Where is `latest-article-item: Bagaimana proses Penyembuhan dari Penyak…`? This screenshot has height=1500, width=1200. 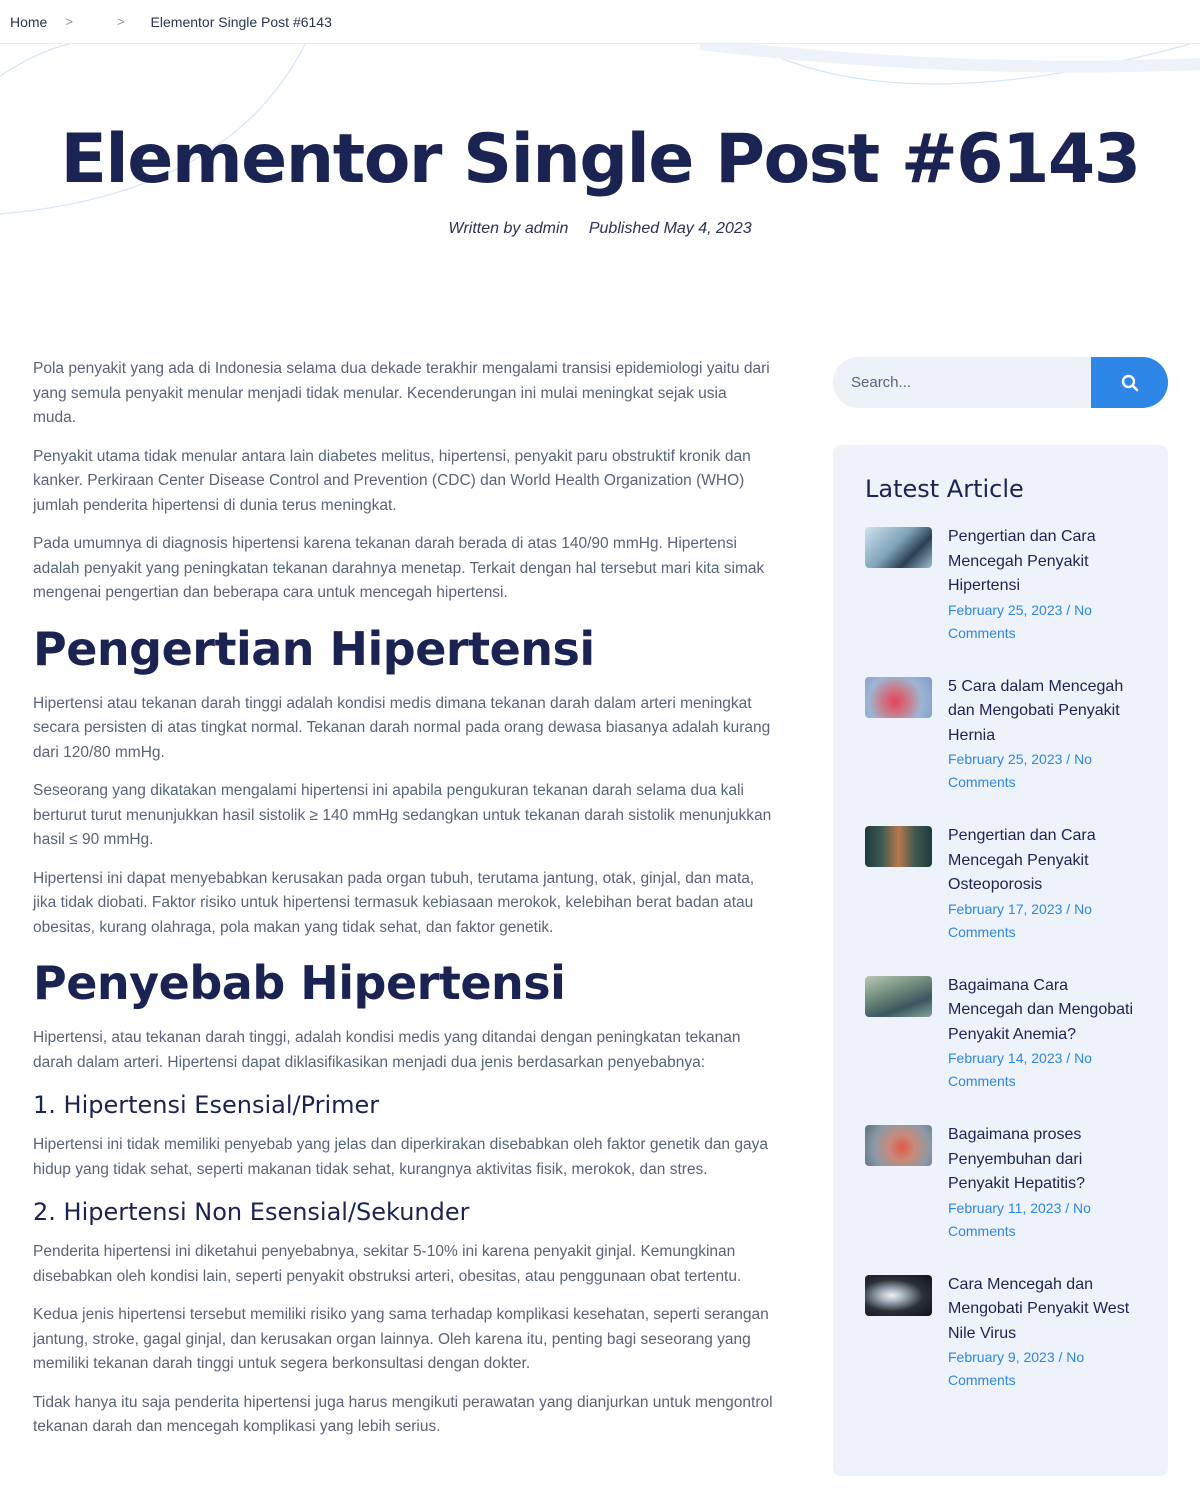 latest-article-item: Bagaimana proses Penyembuhan dari Penyak… is located at coordinates (1000, 1183).